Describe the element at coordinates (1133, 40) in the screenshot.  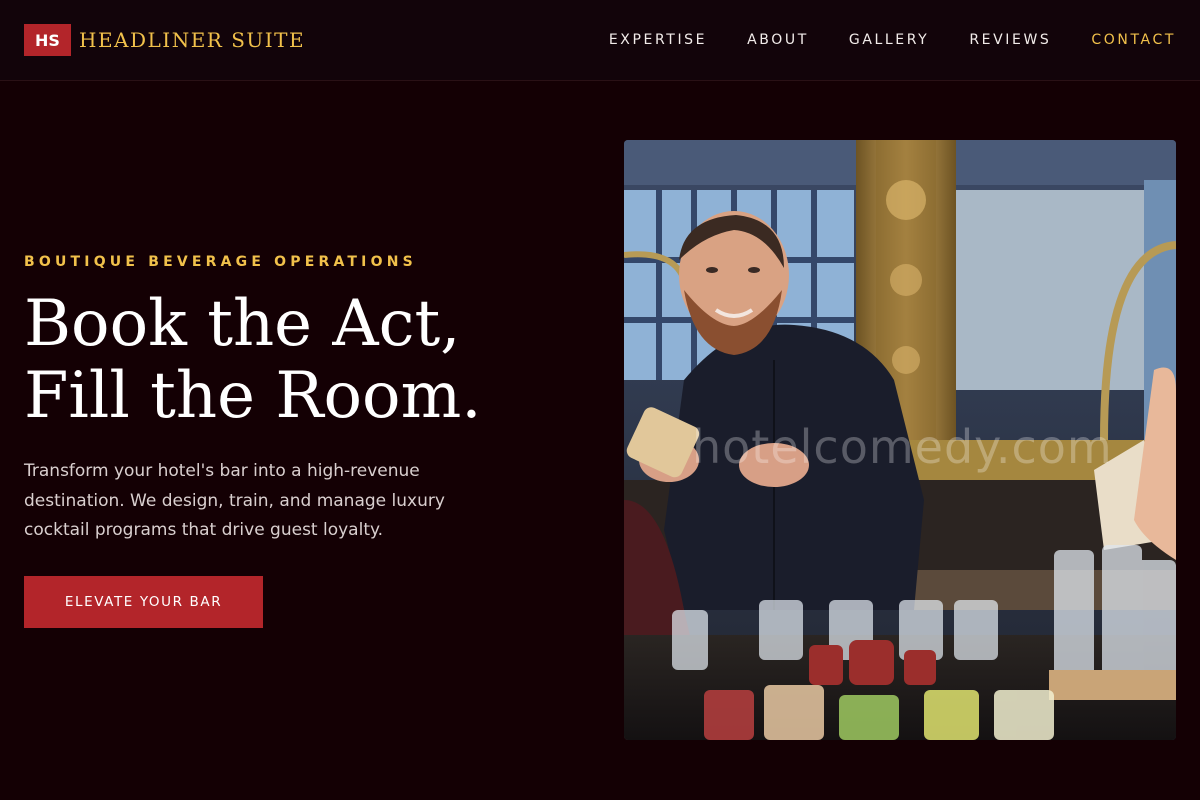
I see `nav-link-contact: CONTACT` at that location.